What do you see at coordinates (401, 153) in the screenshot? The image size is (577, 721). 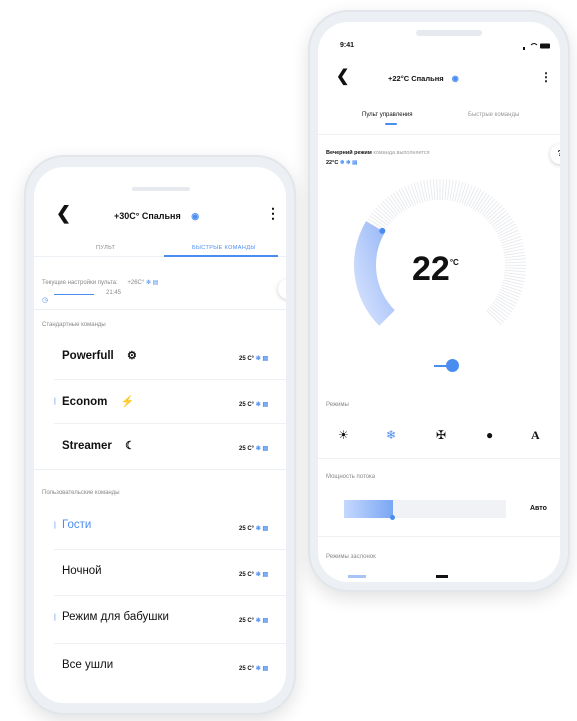 I see `evening-mode-status: команда выполняется` at bounding box center [401, 153].